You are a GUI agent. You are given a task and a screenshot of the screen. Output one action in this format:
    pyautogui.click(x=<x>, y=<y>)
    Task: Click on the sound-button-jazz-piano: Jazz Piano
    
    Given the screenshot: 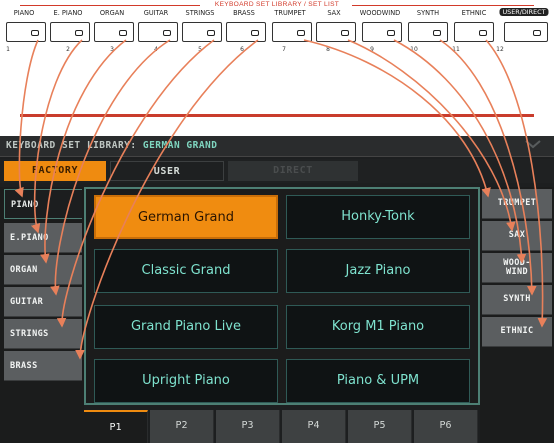 What is the action you would take?
    pyautogui.click(x=378, y=271)
    